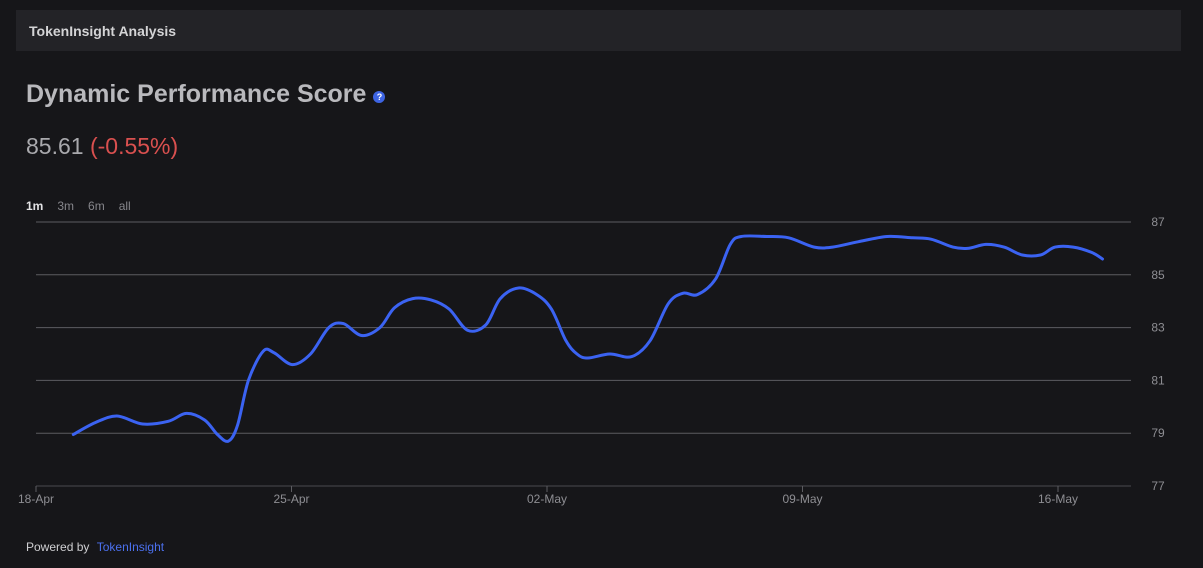 This screenshot has width=1203, height=568. I want to click on y-tick-label: 85, so click(1158, 275).